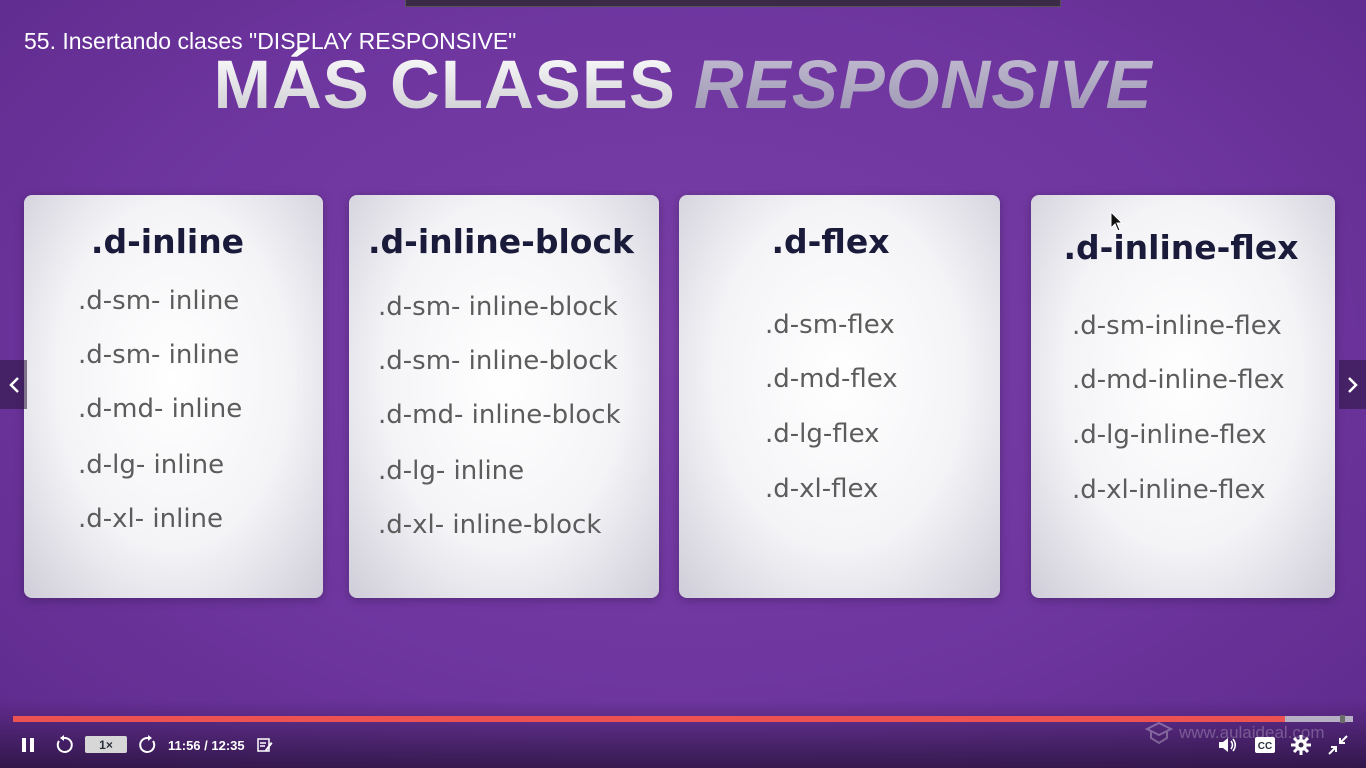  What do you see at coordinates (1159, 733) in the screenshot?
I see `watermark-logo-icon` at bounding box center [1159, 733].